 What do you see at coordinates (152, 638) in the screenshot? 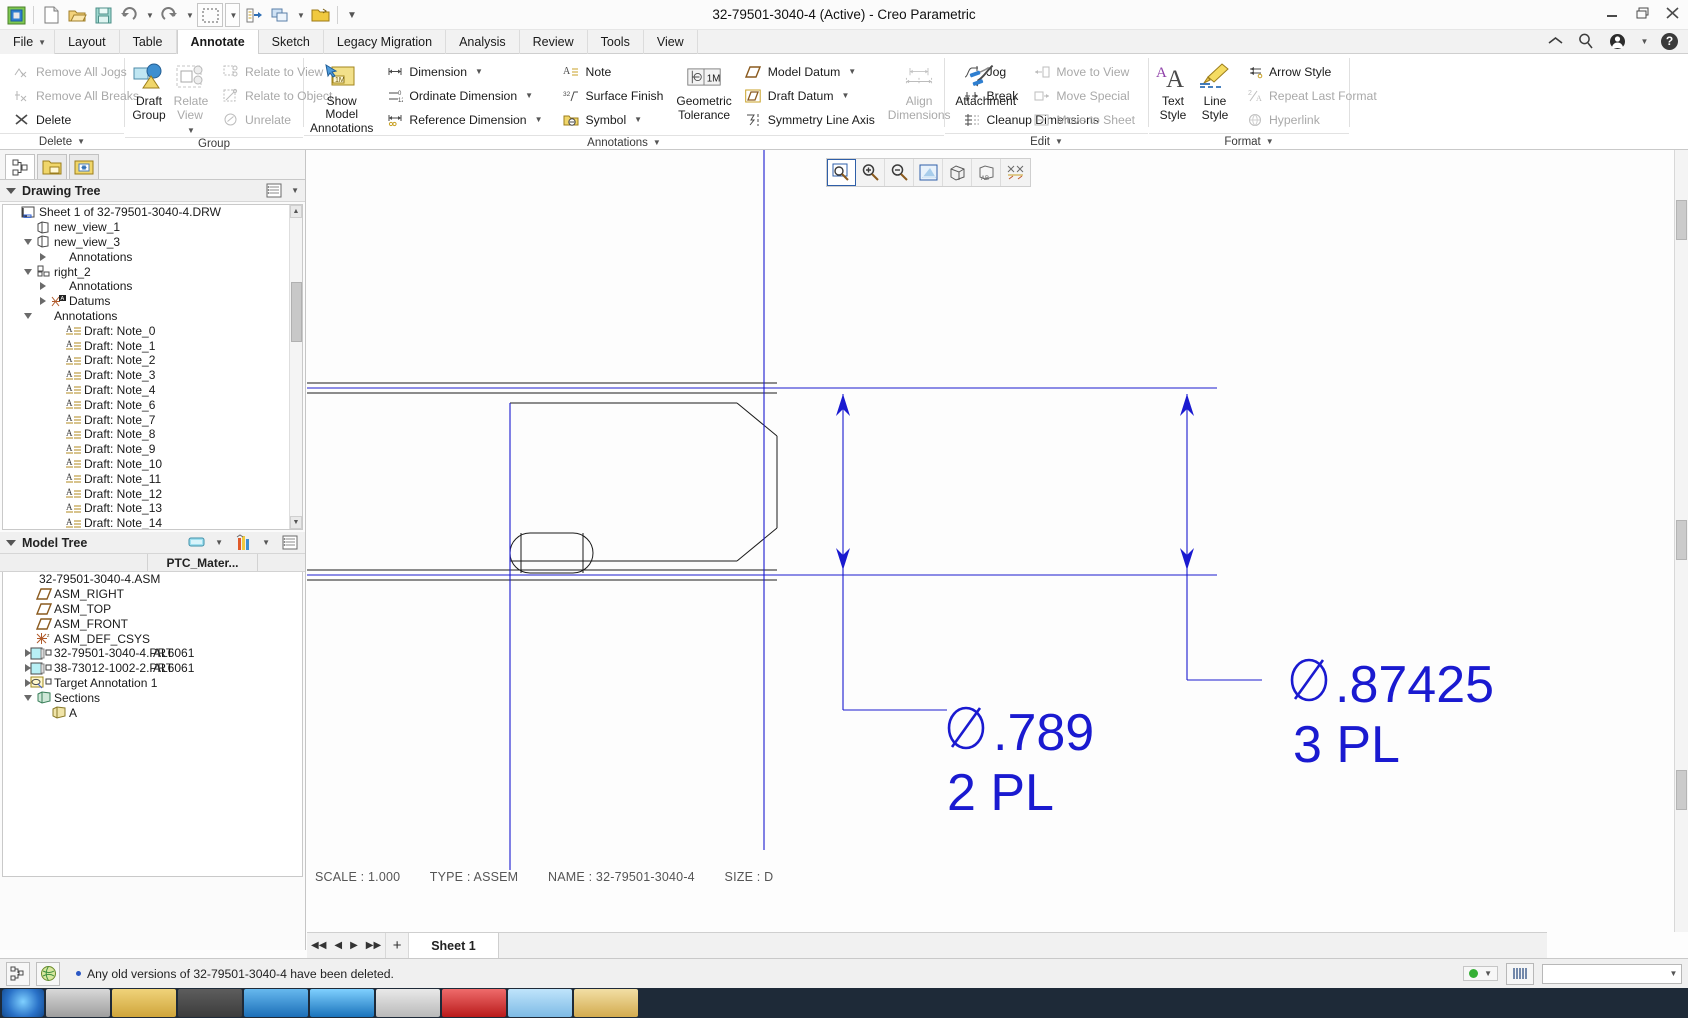
I see `tree-row: z ASM_DEF_CSYS` at bounding box center [152, 638].